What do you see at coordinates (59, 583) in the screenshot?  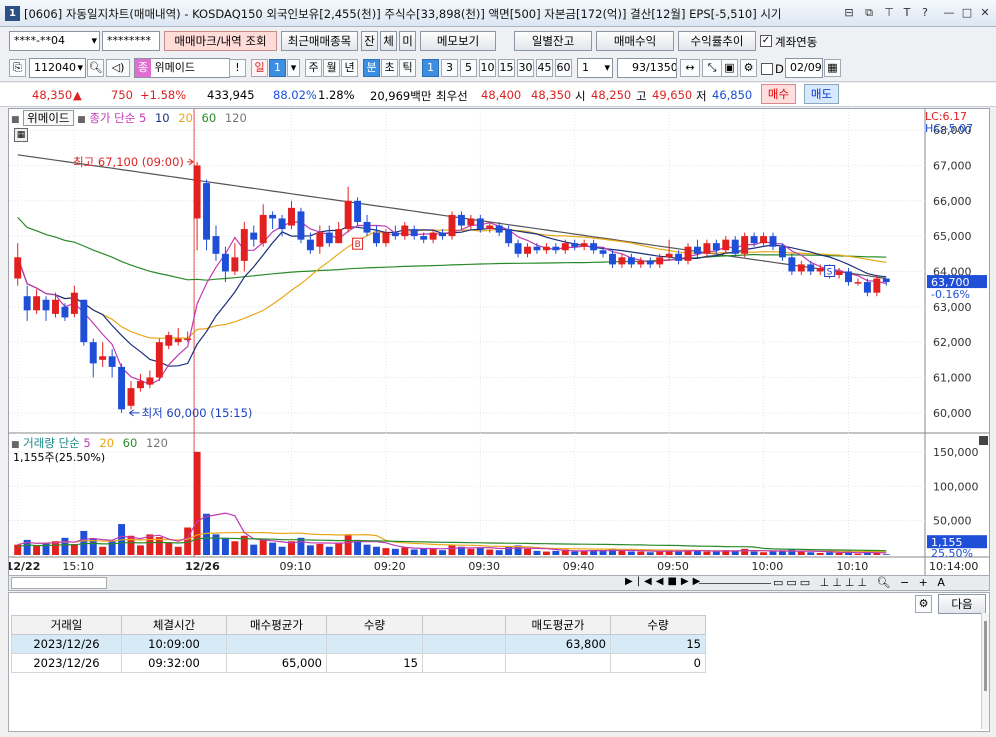 I see `scroll-thumb` at bounding box center [59, 583].